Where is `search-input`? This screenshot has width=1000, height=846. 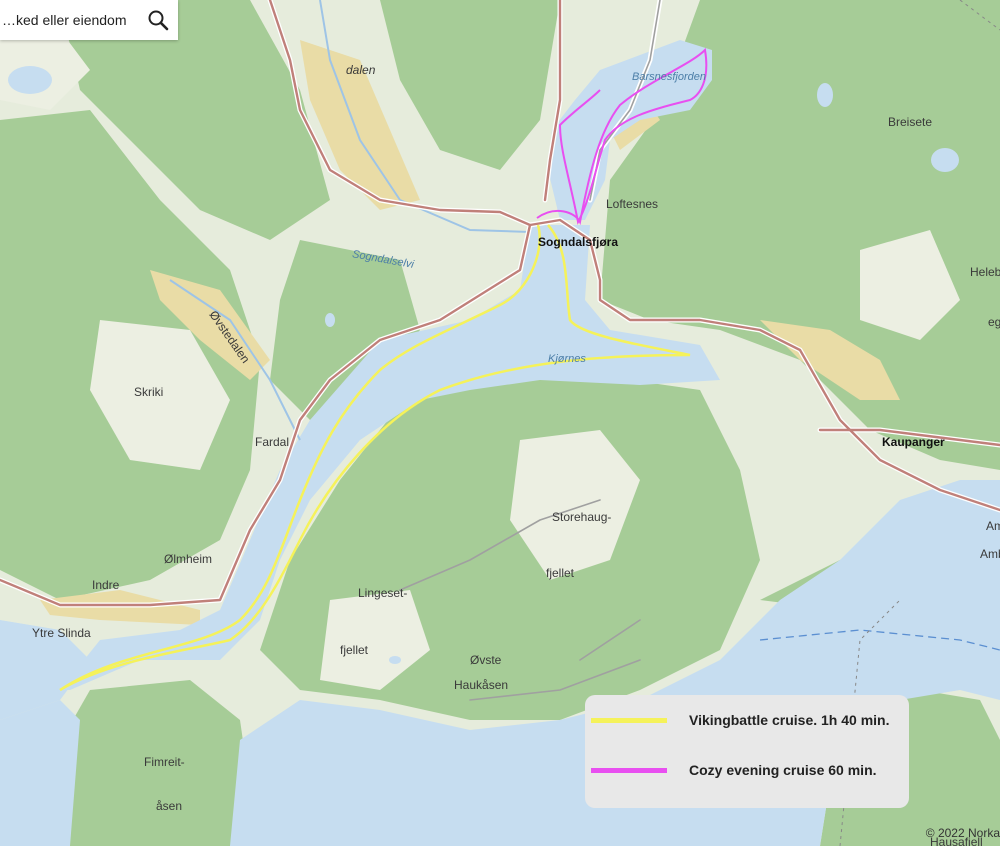 search-input is located at coordinates (70, 20).